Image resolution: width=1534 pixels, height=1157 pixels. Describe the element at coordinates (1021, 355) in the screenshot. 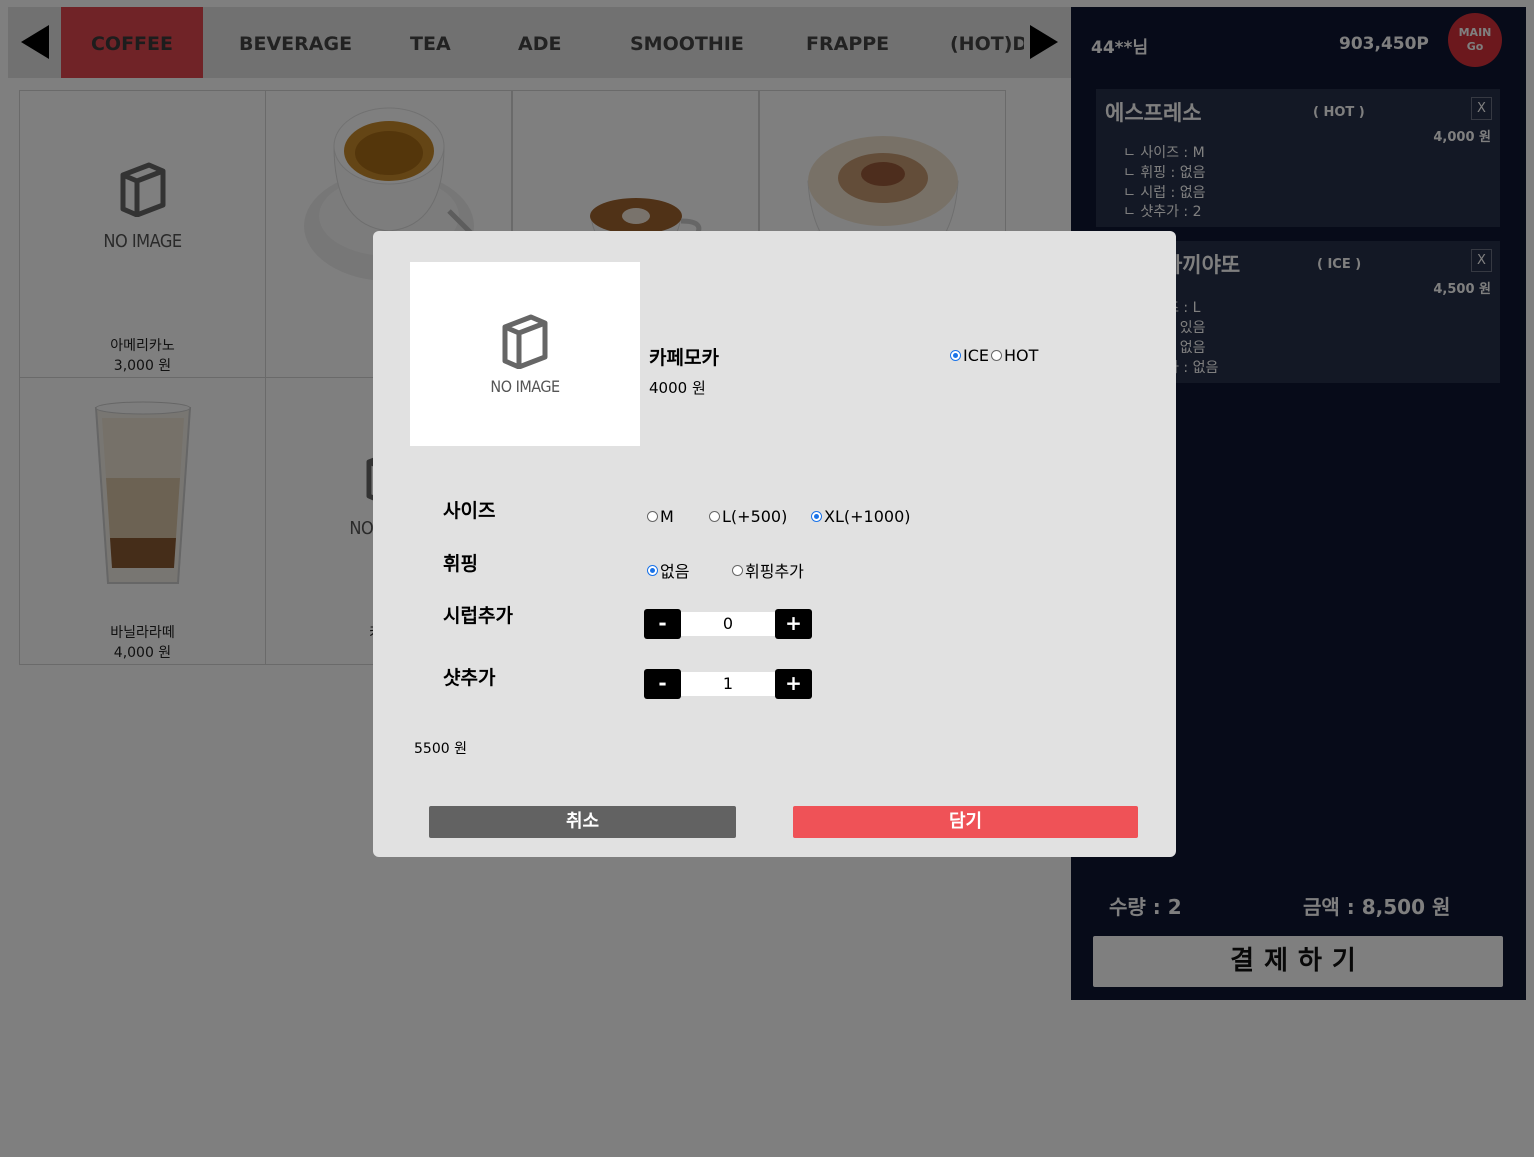

I see `temp-hot-label: HOT` at that location.